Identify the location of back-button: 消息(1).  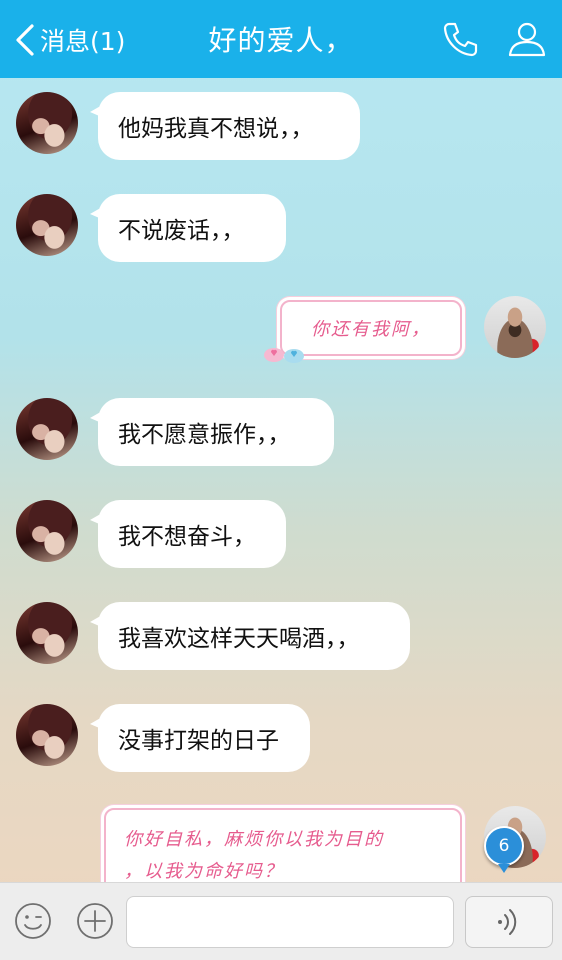
(68, 40).